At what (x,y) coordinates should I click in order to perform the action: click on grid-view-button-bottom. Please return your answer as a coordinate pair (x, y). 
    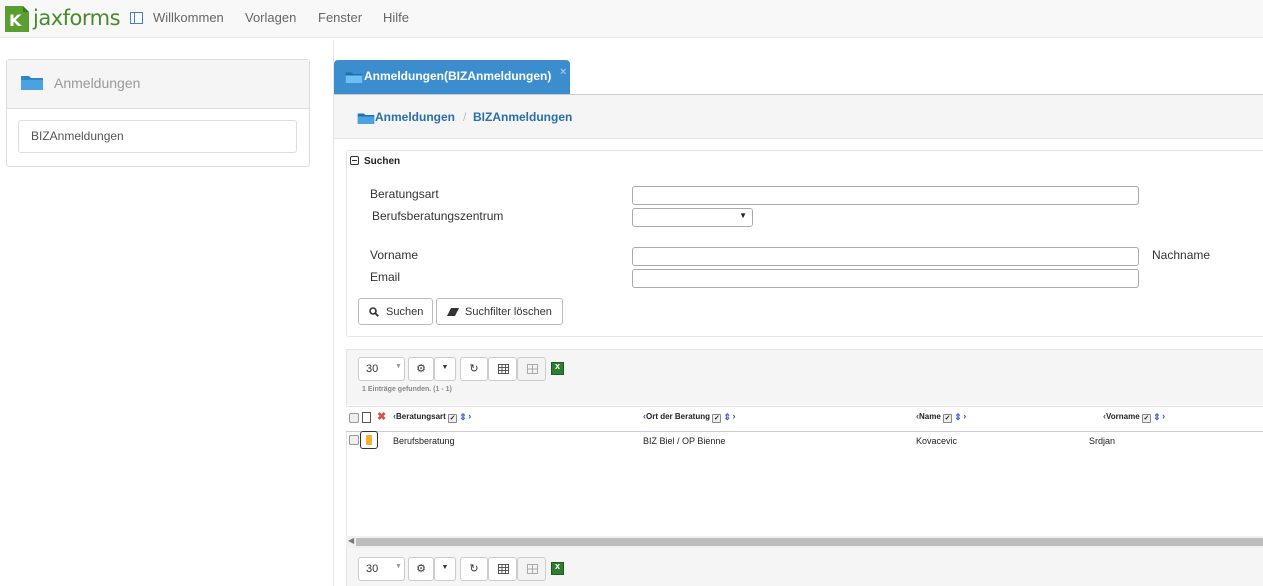
    Looking at the image, I should click on (531, 569).